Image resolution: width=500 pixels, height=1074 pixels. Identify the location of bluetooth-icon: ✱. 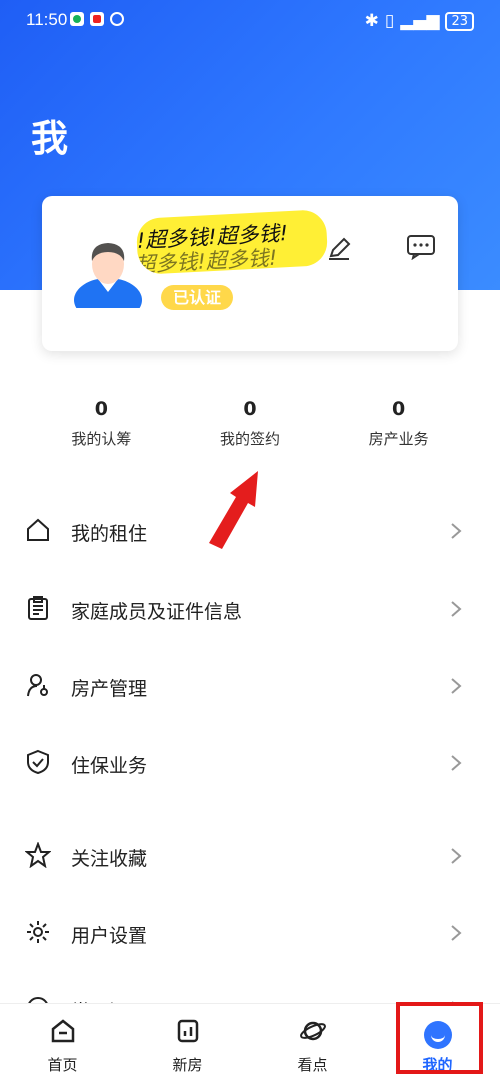
(371, 21).